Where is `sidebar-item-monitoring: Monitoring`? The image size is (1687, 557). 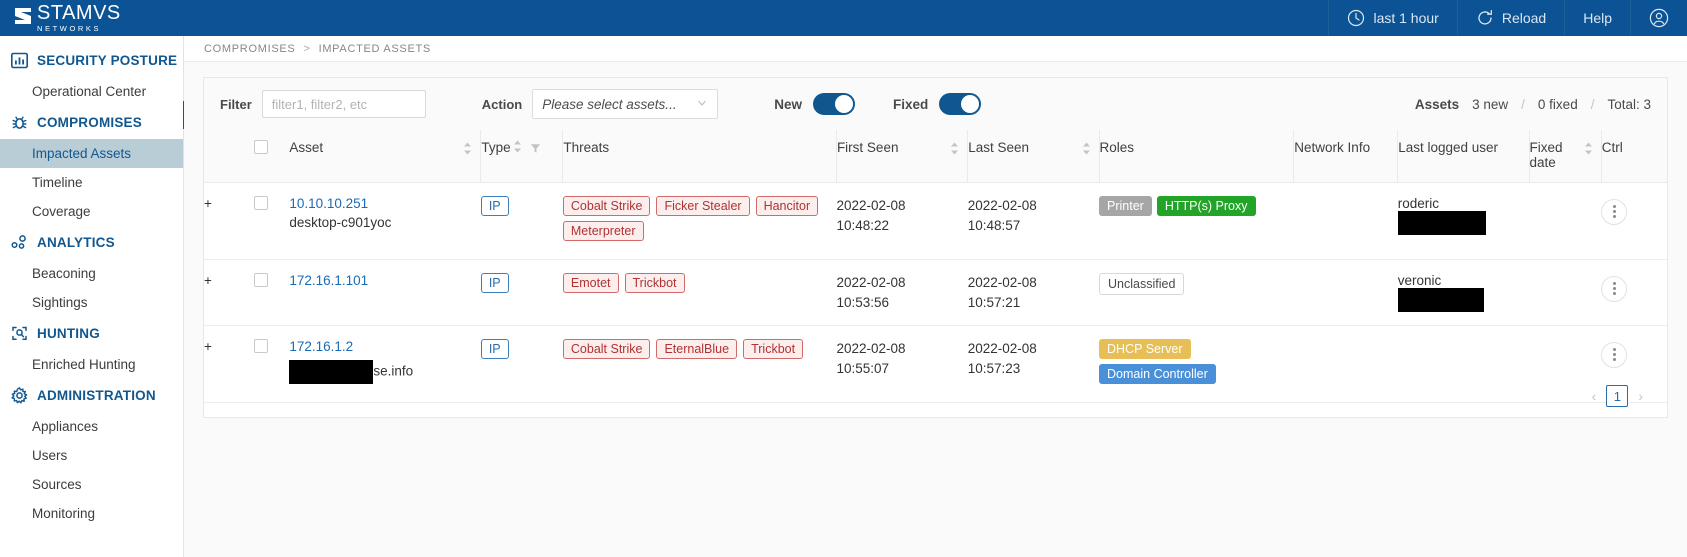
sidebar-item-monitoring: Monitoring is located at coordinates (91, 513).